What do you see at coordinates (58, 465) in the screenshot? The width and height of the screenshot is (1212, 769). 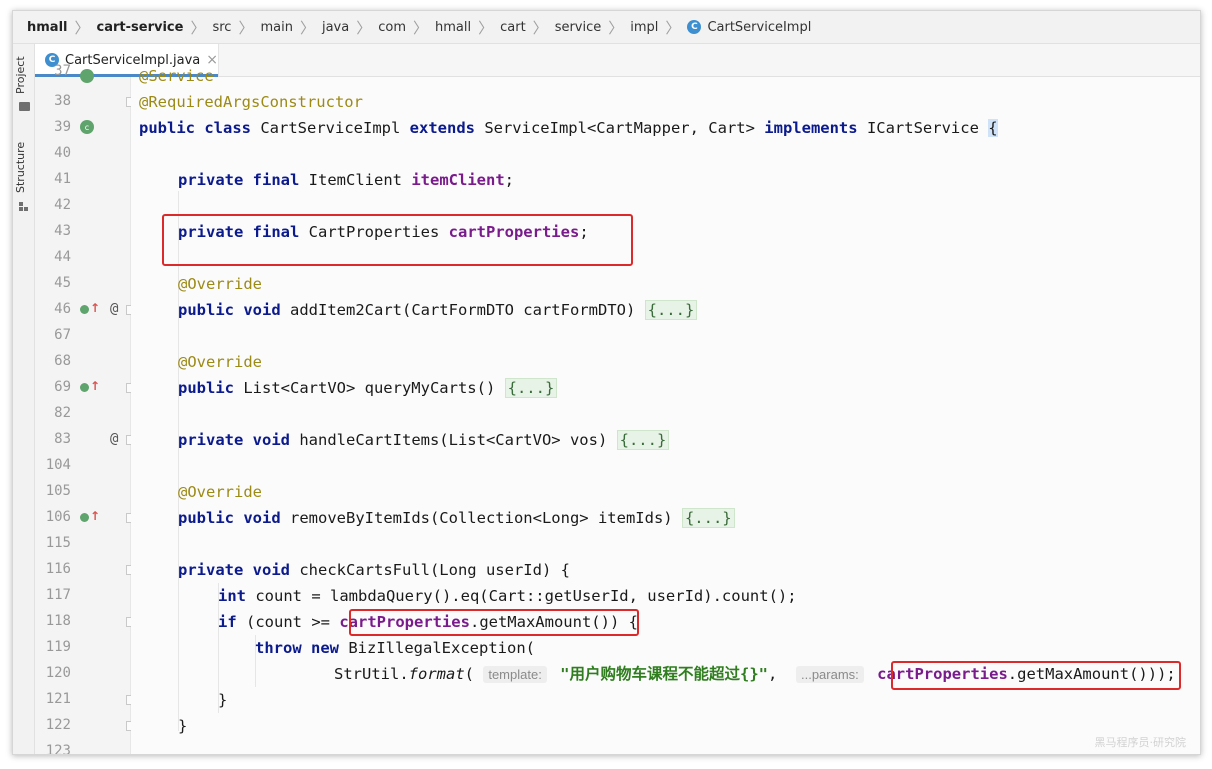 I see `line-number: 104` at bounding box center [58, 465].